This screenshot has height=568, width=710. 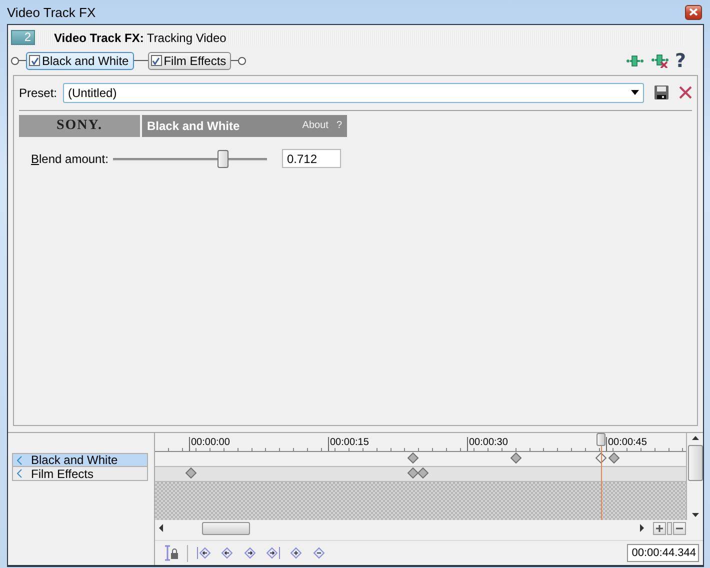 What do you see at coordinates (319, 553) in the screenshot?
I see `delete-keyframe-icon` at bounding box center [319, 553].